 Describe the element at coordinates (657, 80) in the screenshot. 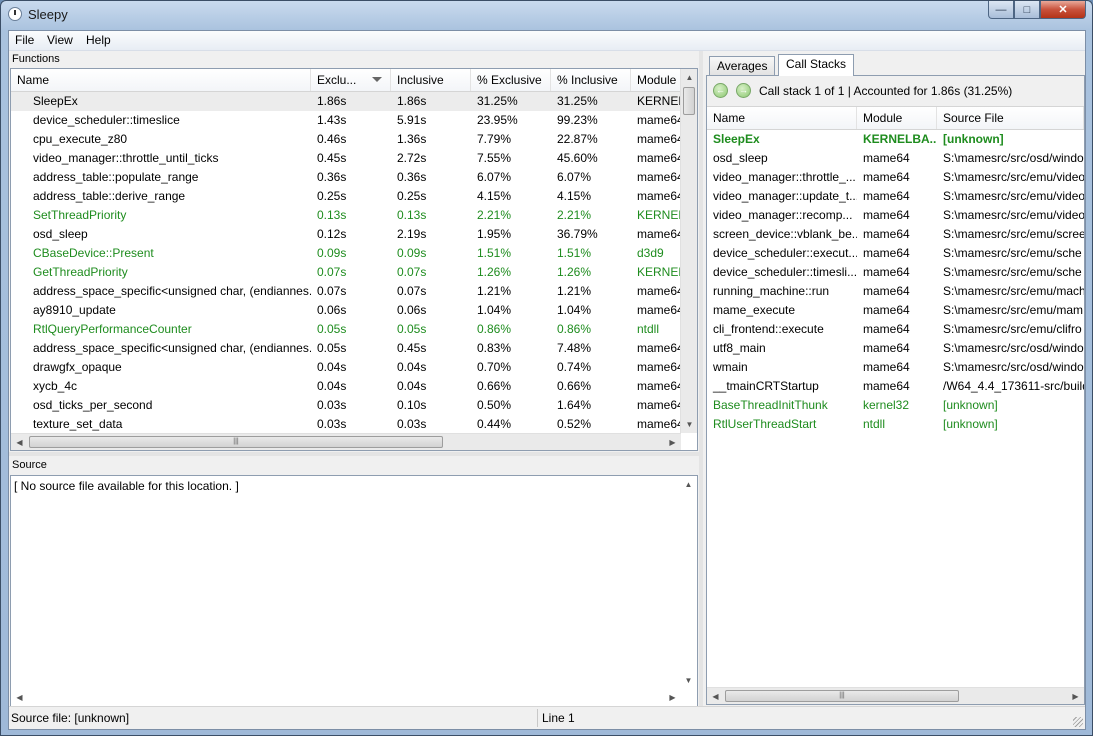

I see `col-module: Module` at that location.